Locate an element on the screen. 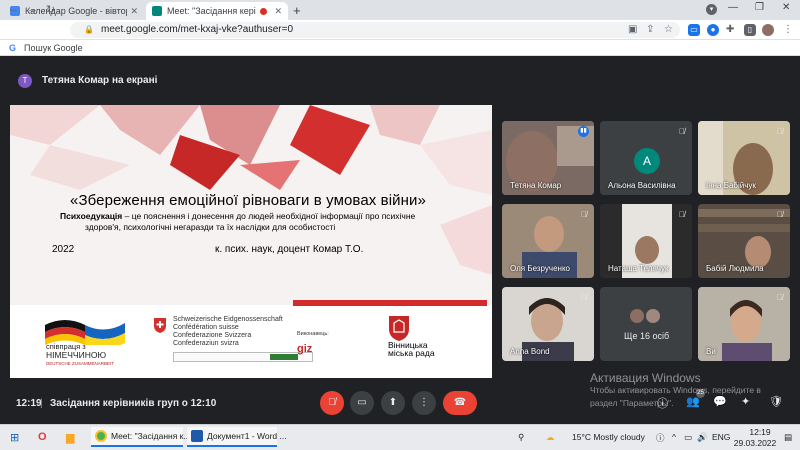  bookmark-google-search: Пошук Google is located at coordinates (53, 48).